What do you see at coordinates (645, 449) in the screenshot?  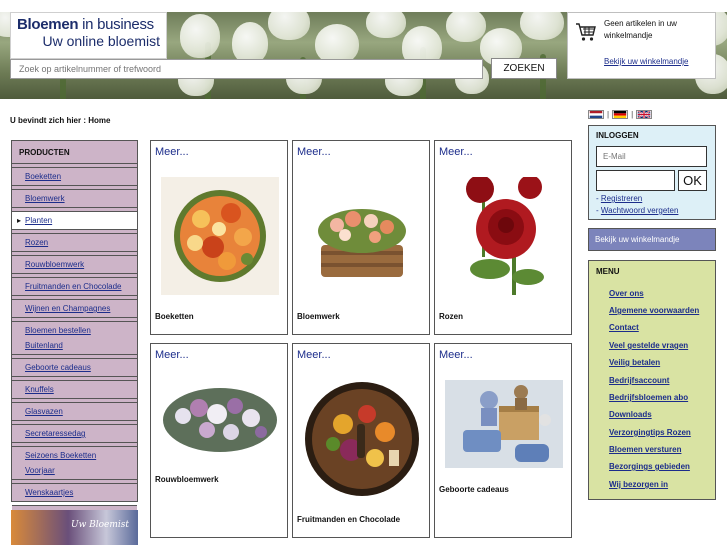 I see `menu-item-bloemen-versturen: Bloemen versturen` at bounding box center [645, 449].